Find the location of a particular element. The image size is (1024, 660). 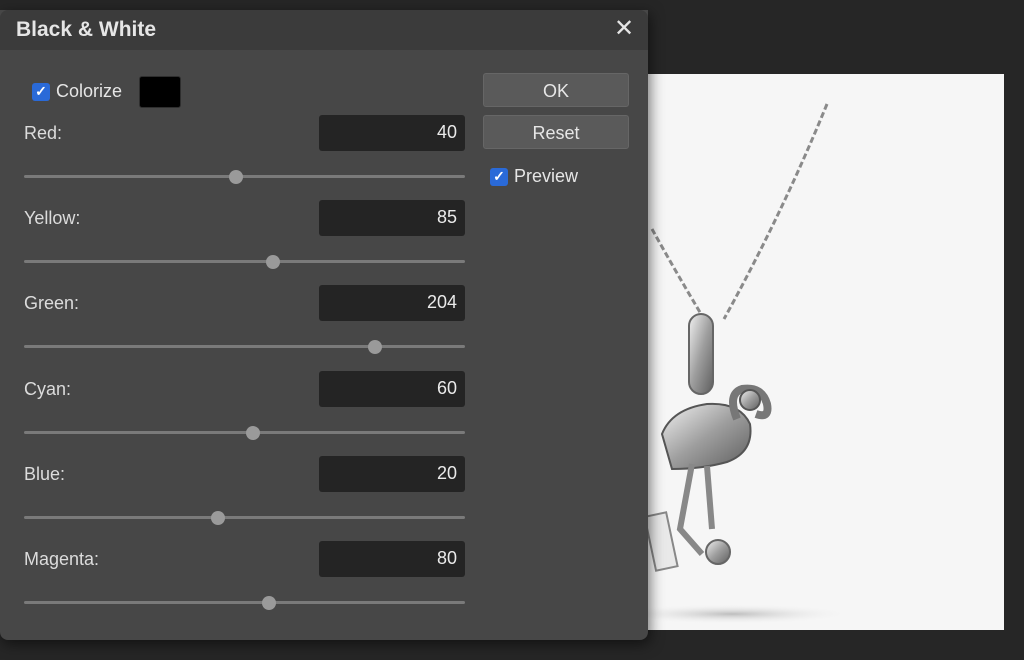

blue-slider-track is located at coordinates (244, 517).